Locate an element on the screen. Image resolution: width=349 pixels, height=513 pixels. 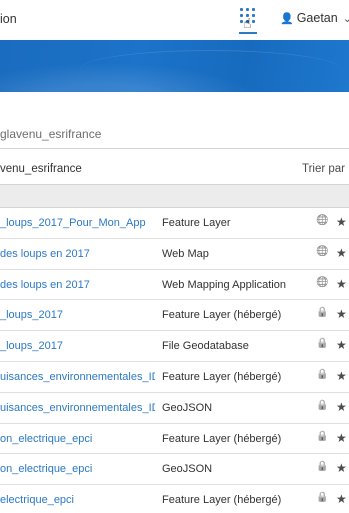
nav-link-partial: ion is located at coordinates (8, 19).